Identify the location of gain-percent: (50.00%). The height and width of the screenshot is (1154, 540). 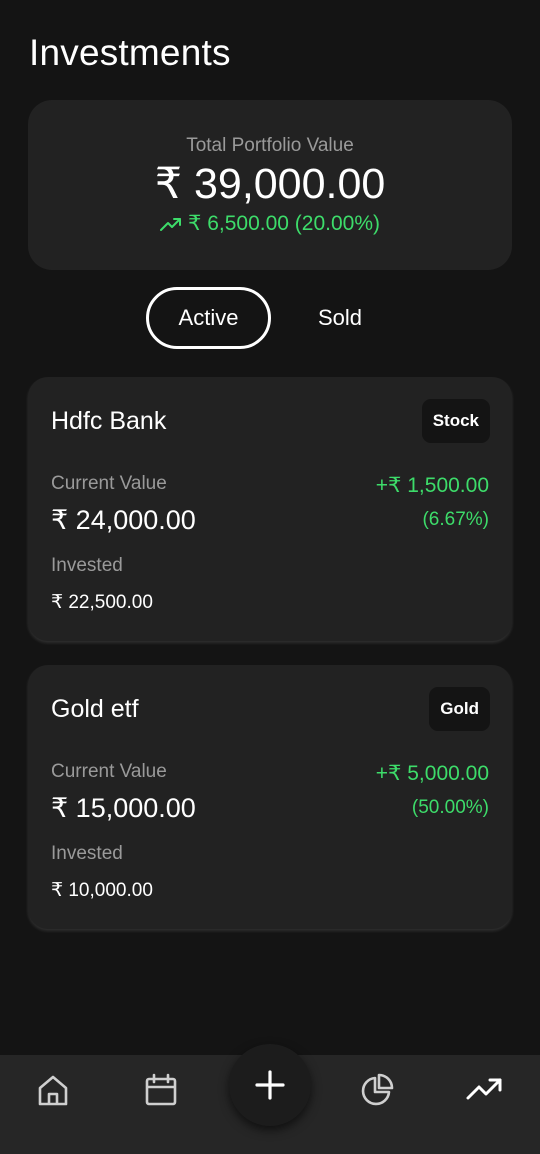
(450, 807).